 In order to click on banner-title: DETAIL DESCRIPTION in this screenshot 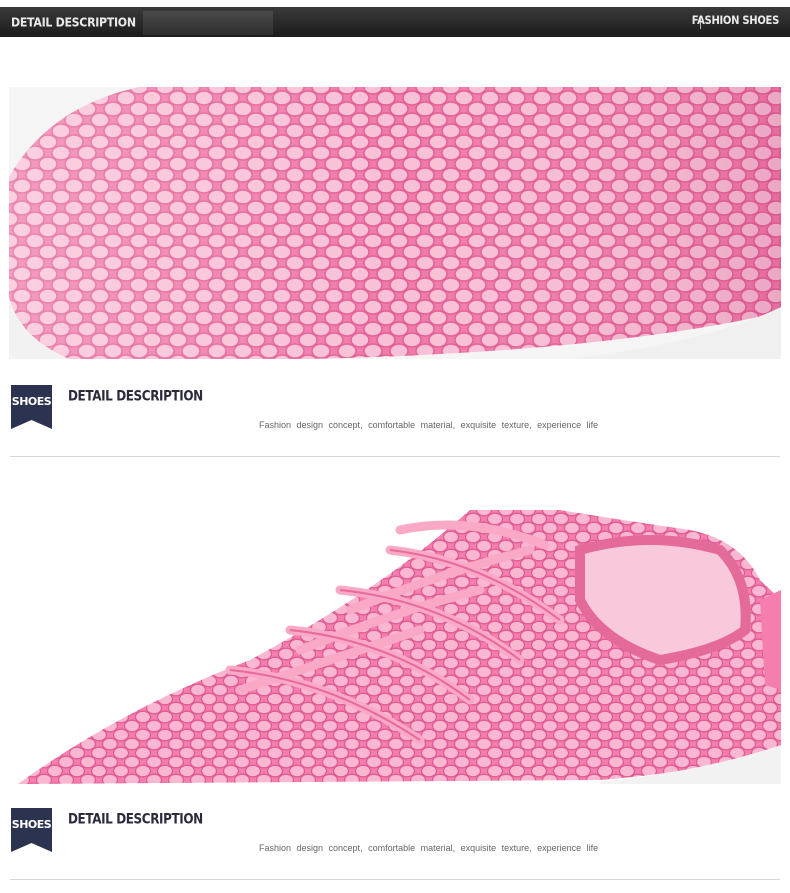, I will do `click(73, 22)`.